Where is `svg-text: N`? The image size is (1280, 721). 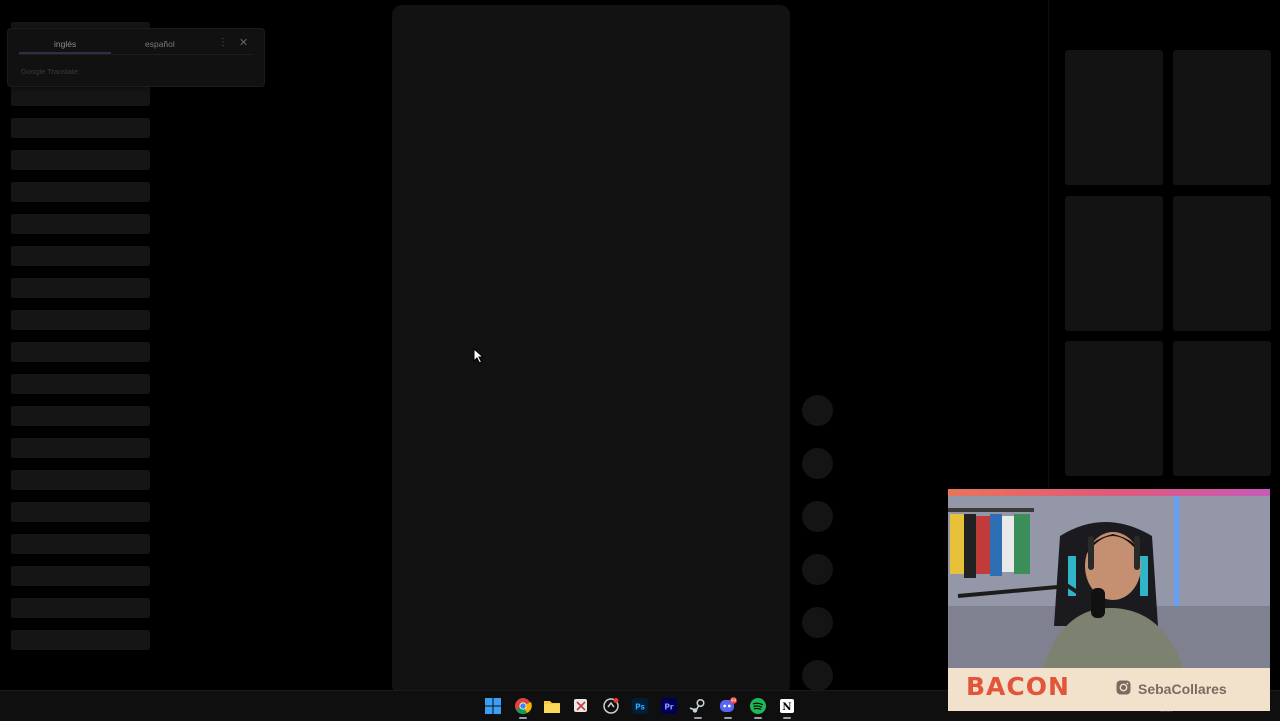
svg-text: N is located at coordinates (786, 707).